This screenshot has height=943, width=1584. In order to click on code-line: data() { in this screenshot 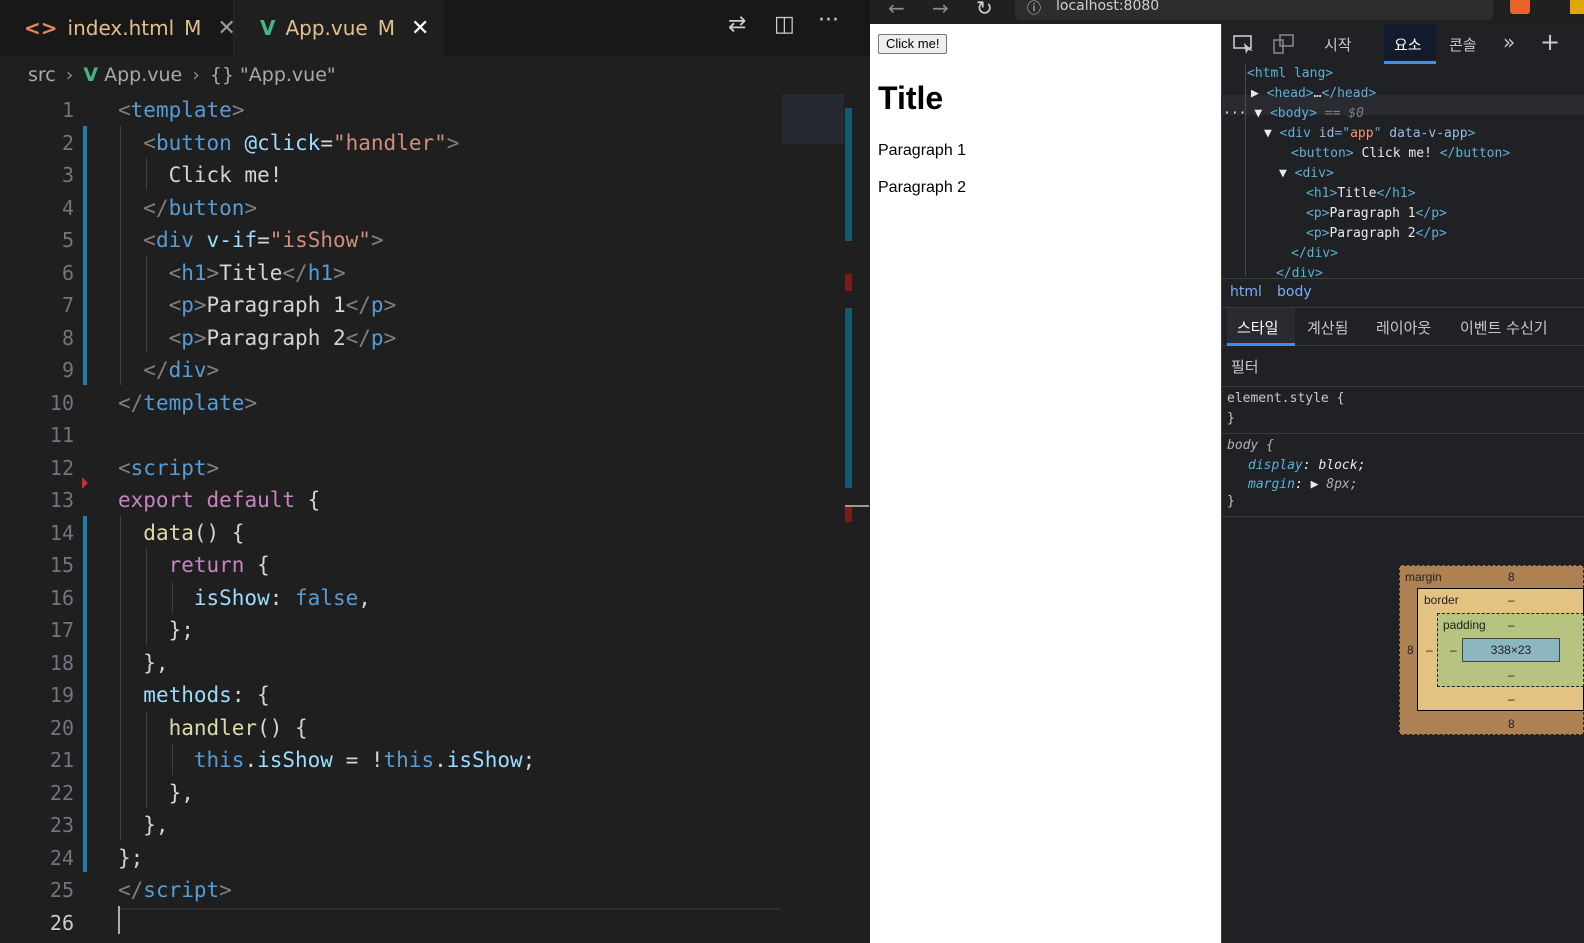, I will do `click(448, 533)`.